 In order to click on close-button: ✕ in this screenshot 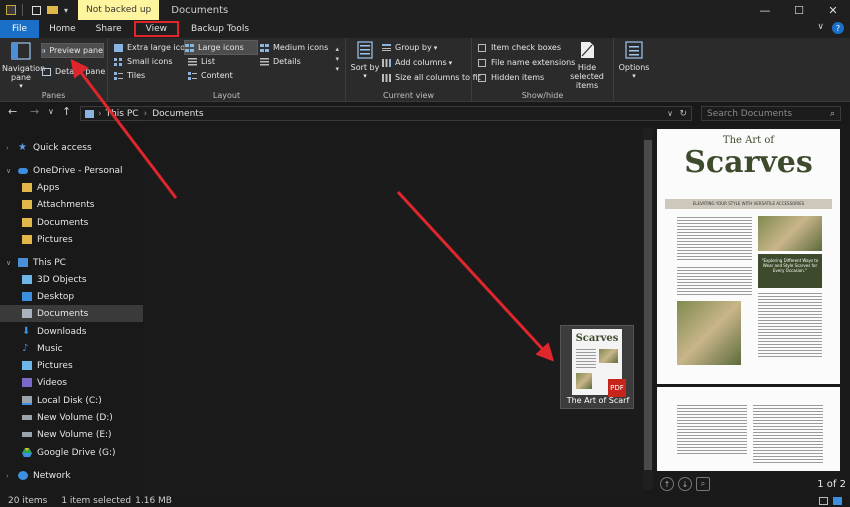, I will do `click(833, 10)`.